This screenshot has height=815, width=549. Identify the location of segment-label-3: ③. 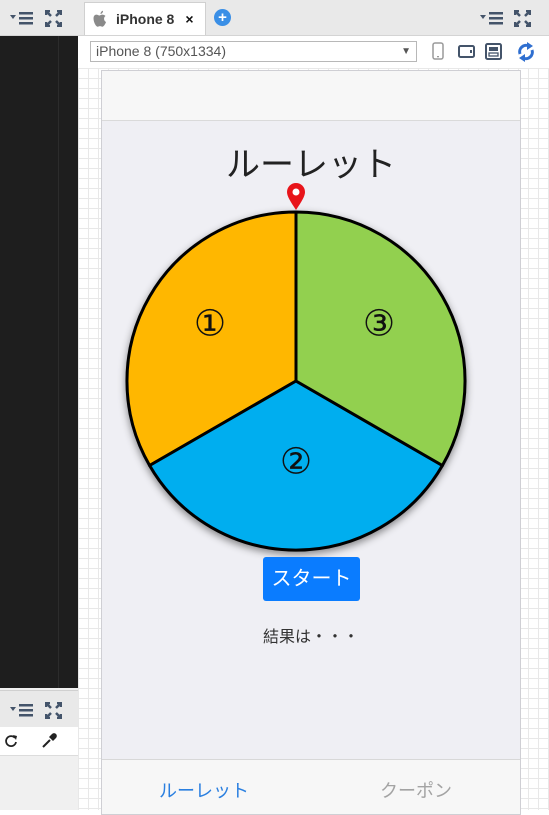
(379, 323).